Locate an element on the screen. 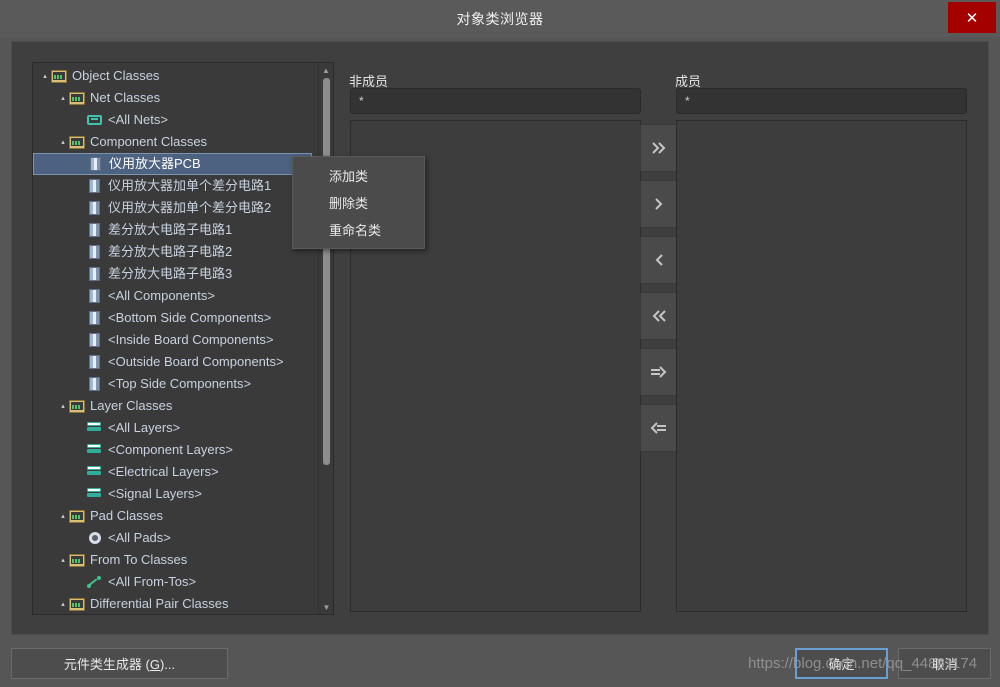 Image resolution: width=1000 pixels, height=687 pixels. close-icon: ✕ is located at coordinates (972, 17).